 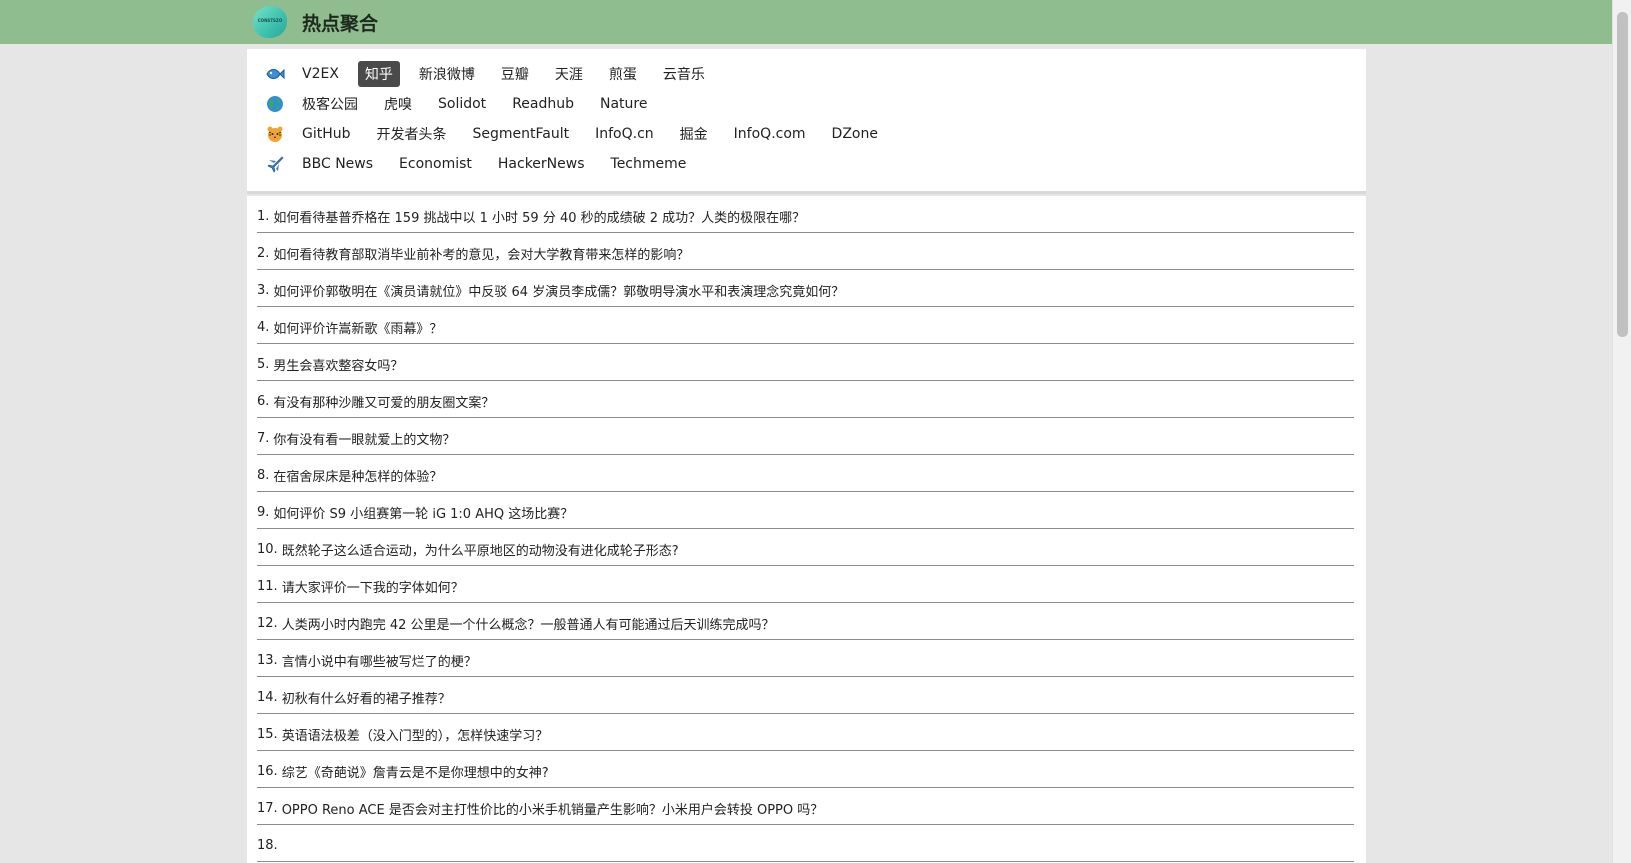 I want to click on list-item: 4. 如何评价许嵩新歌《雨幕》？, so click(x=805, y=325).